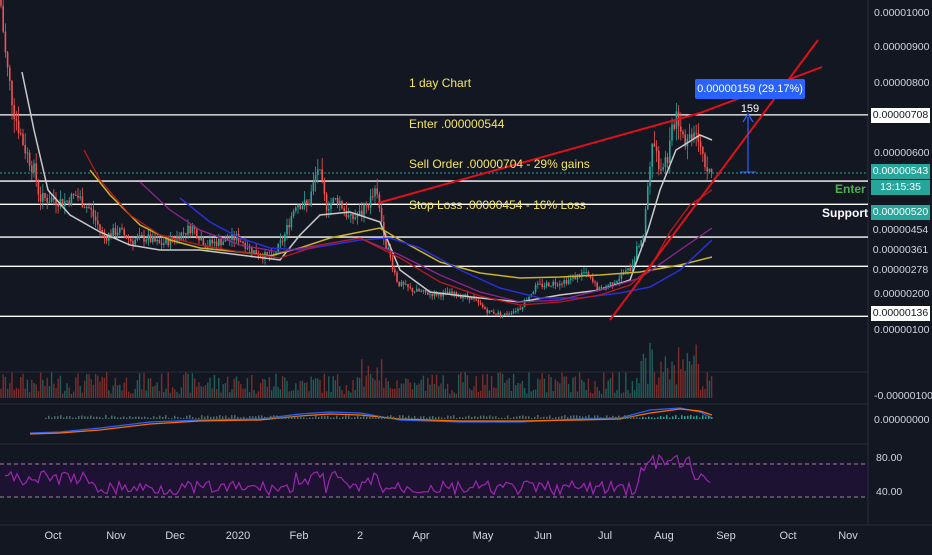 This screenshot has height=555, width=932. What do you see at coordinates (664, 536) in the screenshot?
I see `time-axis-label: Aug` at bounding box center [664, 536].